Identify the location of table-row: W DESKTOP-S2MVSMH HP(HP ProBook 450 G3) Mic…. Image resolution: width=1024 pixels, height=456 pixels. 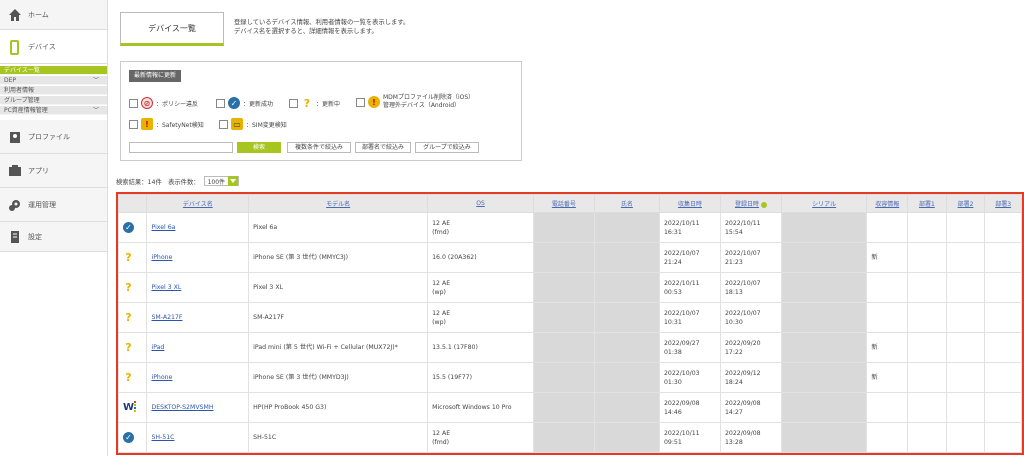
(569, 407).